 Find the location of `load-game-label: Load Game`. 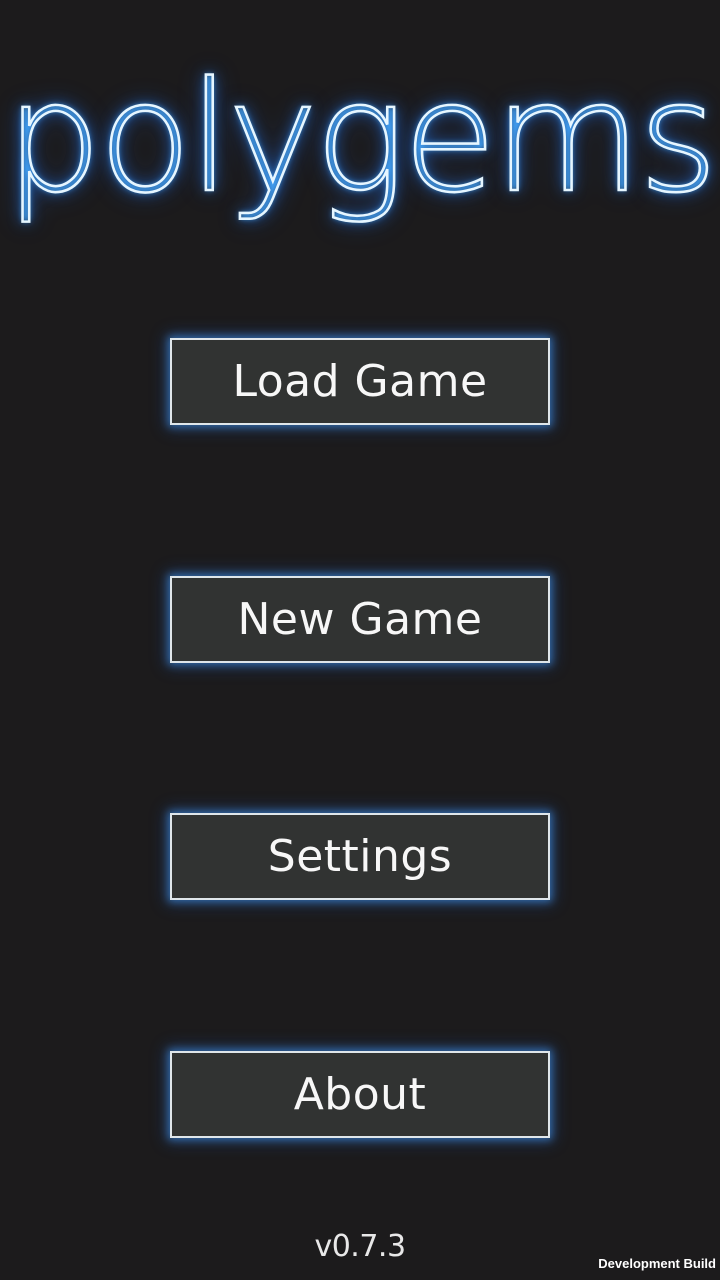

load-game-label: Load Game is located at coordinates (360, 381).